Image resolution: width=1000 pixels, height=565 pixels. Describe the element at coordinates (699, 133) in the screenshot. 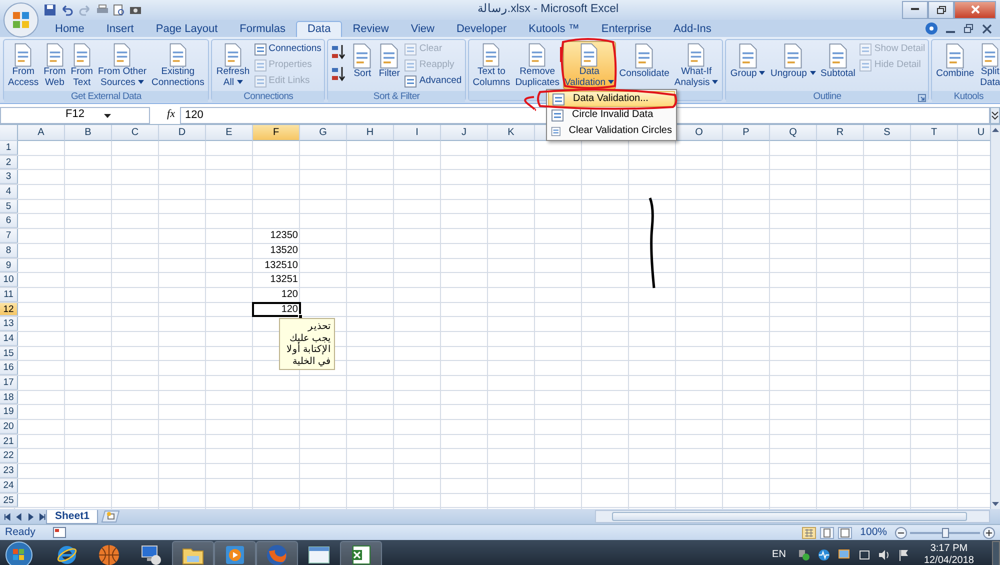

I see `column-header: O` at that location.